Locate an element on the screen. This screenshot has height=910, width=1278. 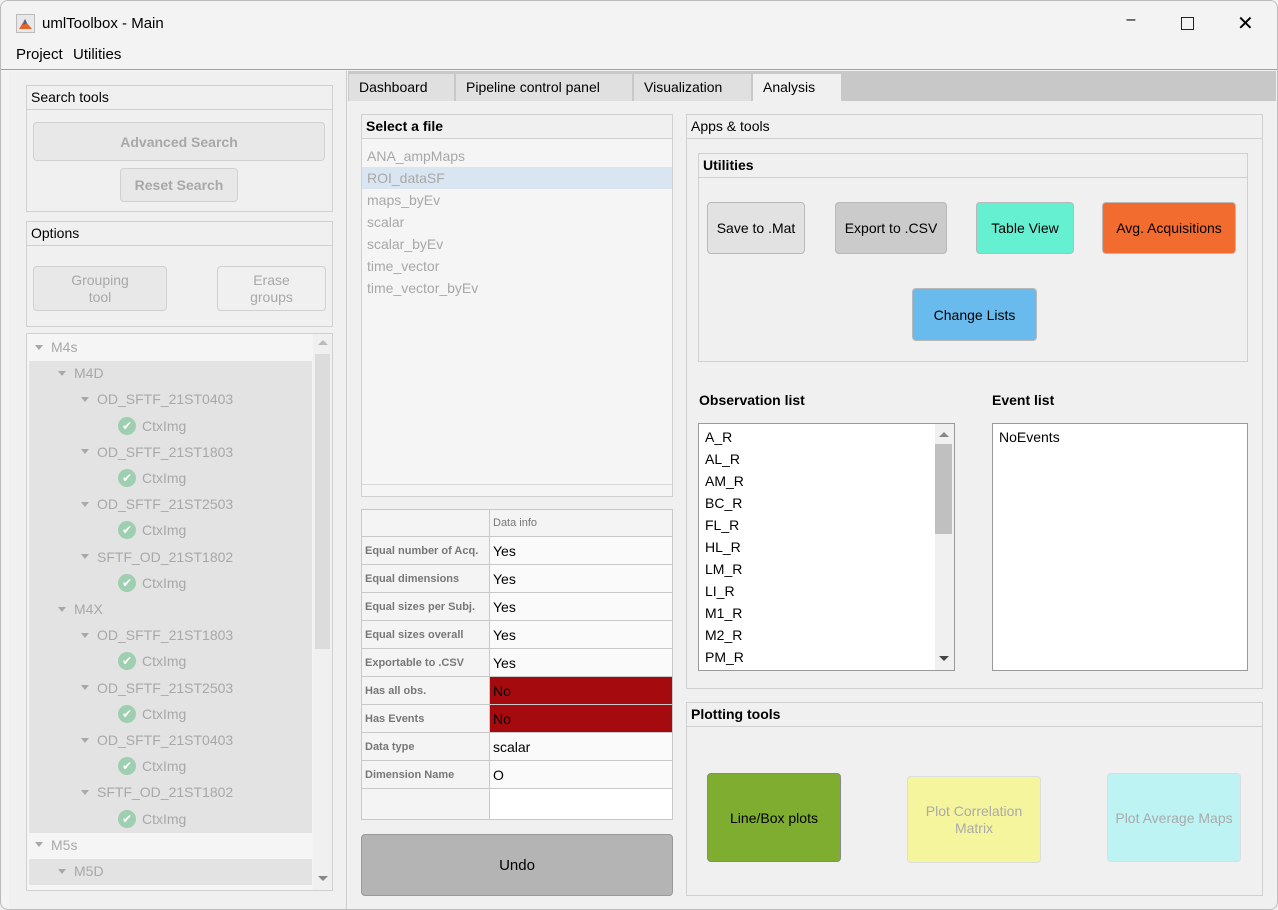
observation-list-item: HL_R is located at coordinates (723, 547).